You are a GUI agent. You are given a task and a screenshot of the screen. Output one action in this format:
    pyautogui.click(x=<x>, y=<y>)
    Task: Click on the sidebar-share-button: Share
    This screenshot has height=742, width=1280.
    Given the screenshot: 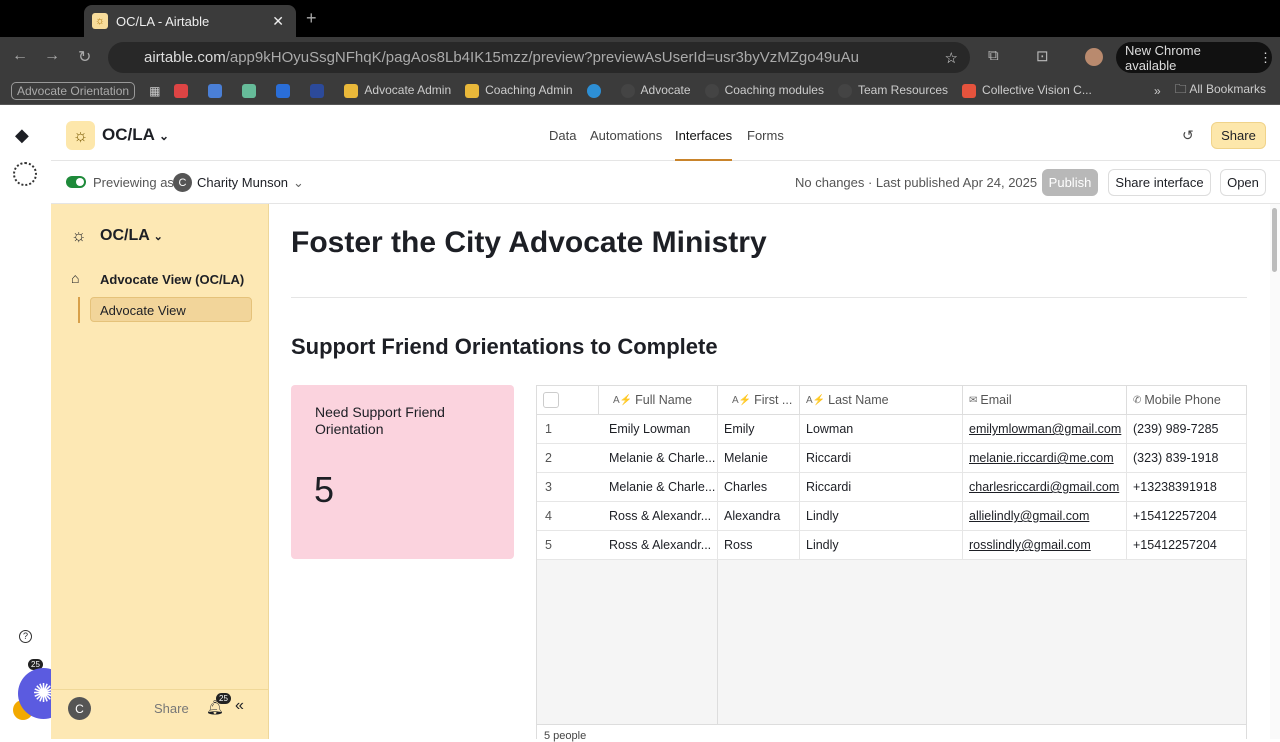 What is the action you would take?
    pyautogui.click(x=171, y=708)
    